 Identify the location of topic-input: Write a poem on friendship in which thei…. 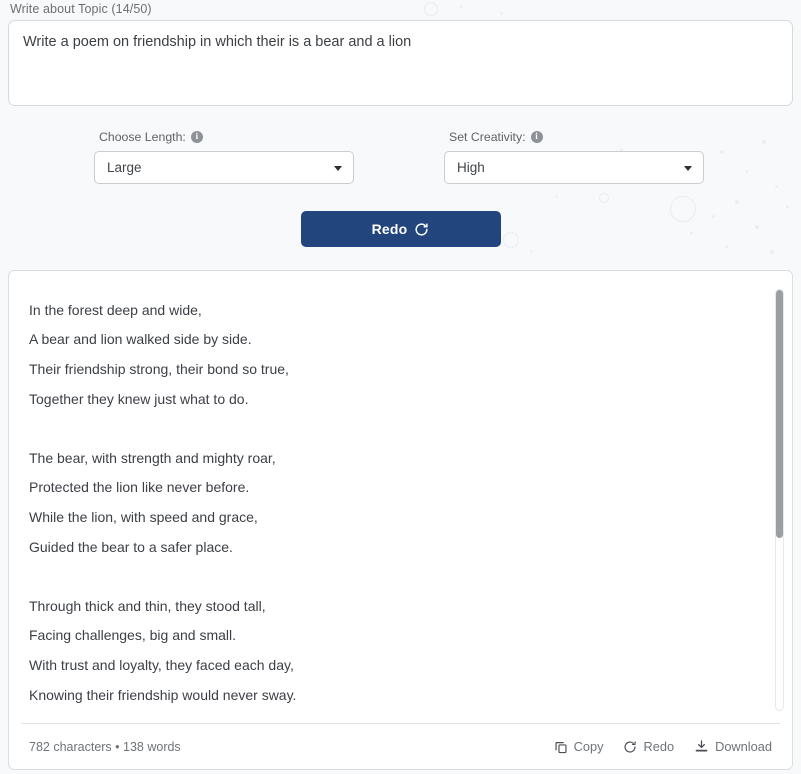
(400, 63).